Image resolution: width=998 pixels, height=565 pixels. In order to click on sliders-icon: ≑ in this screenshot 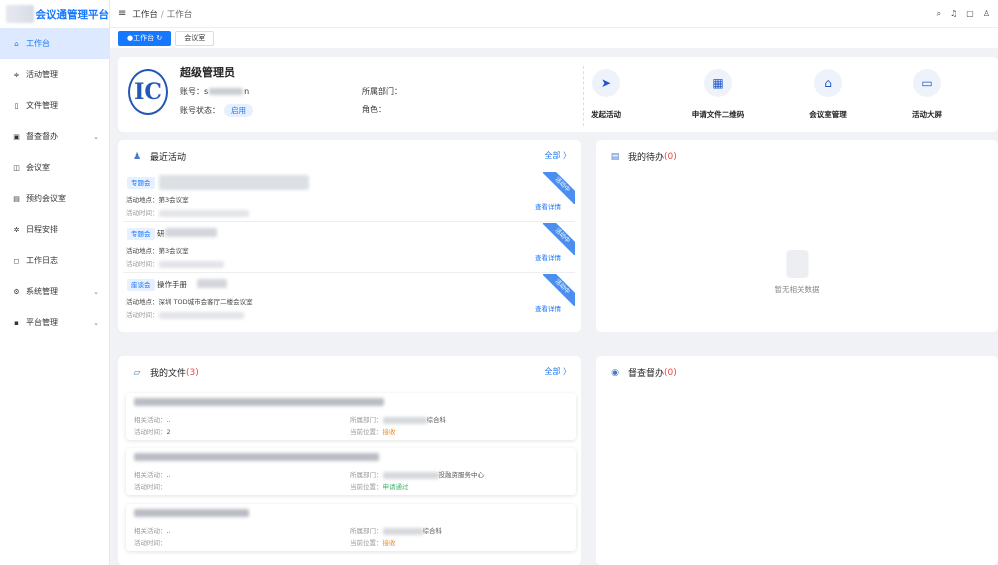, I will do `click(16, 74)`.